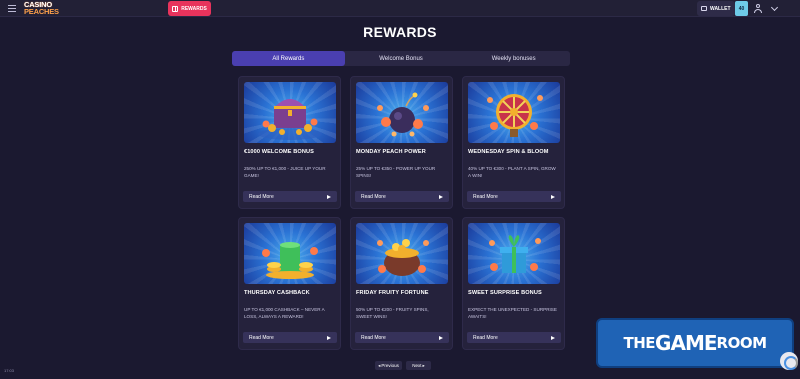  I want to click on treasure-chest-icon, so click(290, 119).